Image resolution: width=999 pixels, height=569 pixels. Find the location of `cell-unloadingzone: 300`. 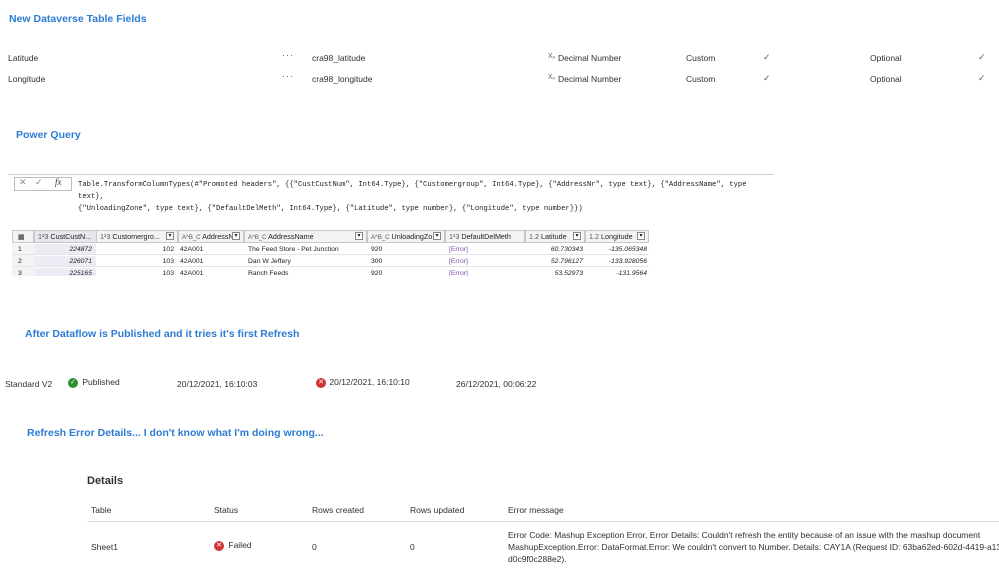

cell-unloadingzone: 300 is located at coordinates (406, 261).